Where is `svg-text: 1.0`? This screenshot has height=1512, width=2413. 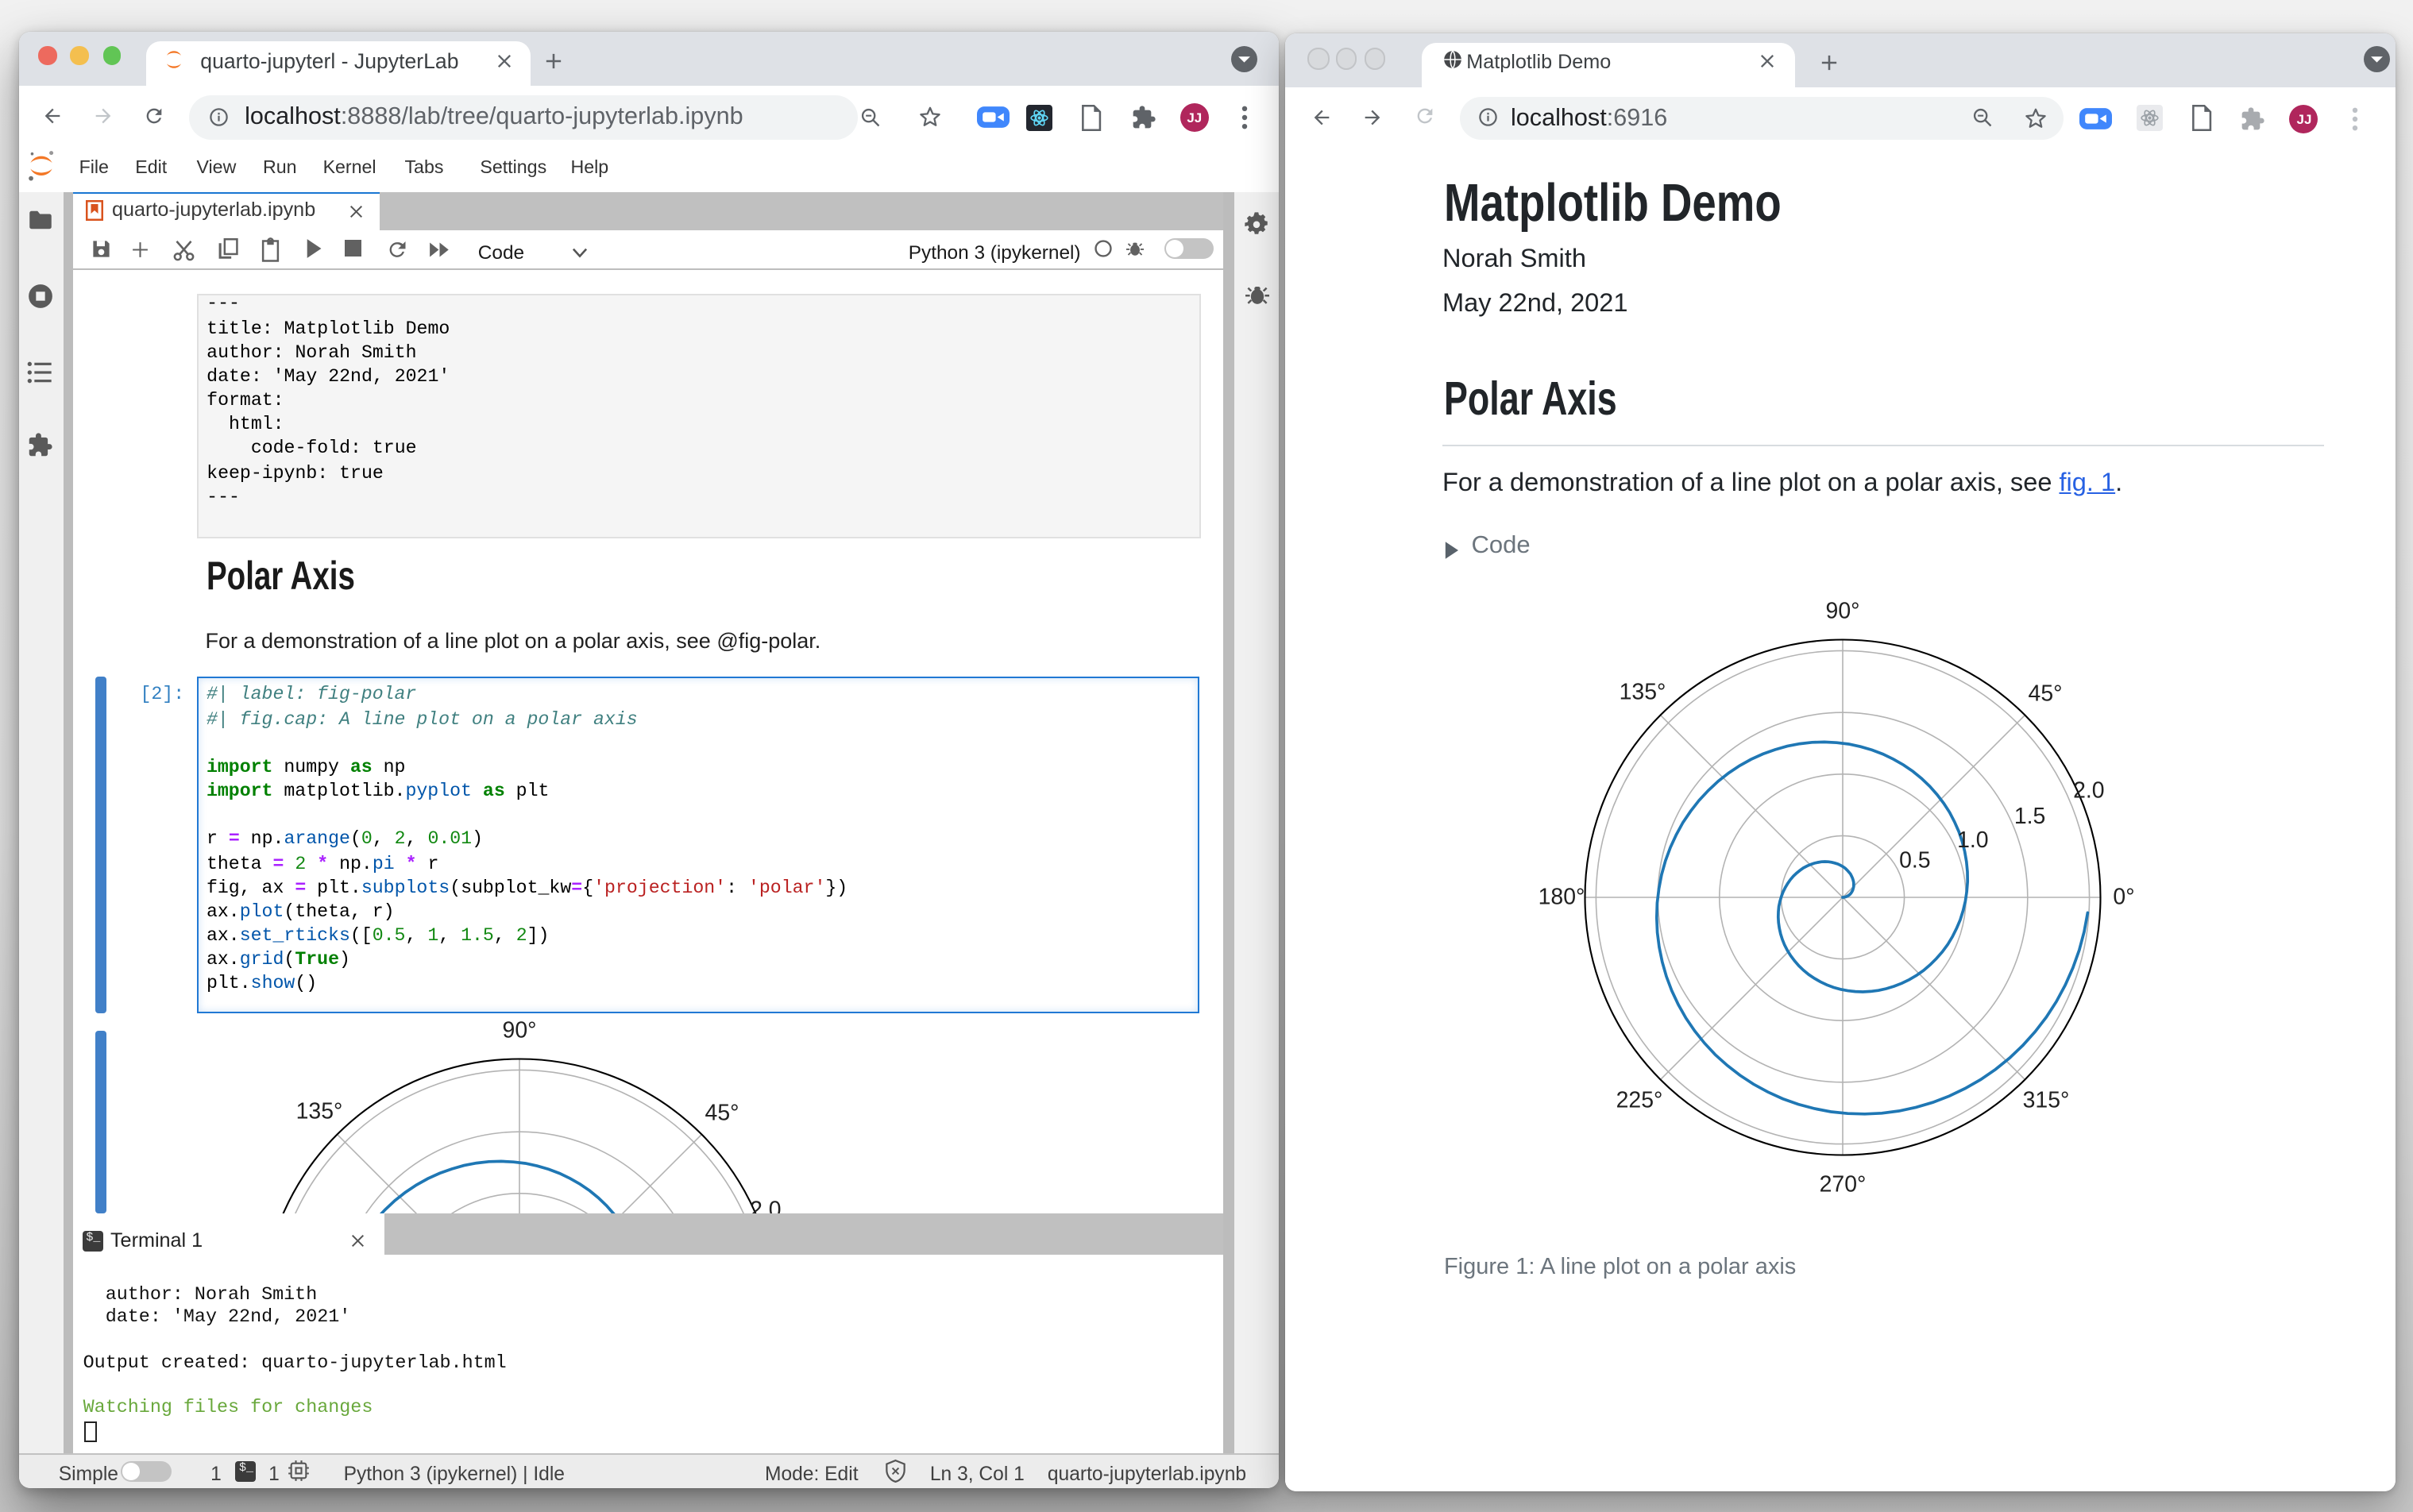
svg-text: 1.0 is located at coordinates (1972, 841).